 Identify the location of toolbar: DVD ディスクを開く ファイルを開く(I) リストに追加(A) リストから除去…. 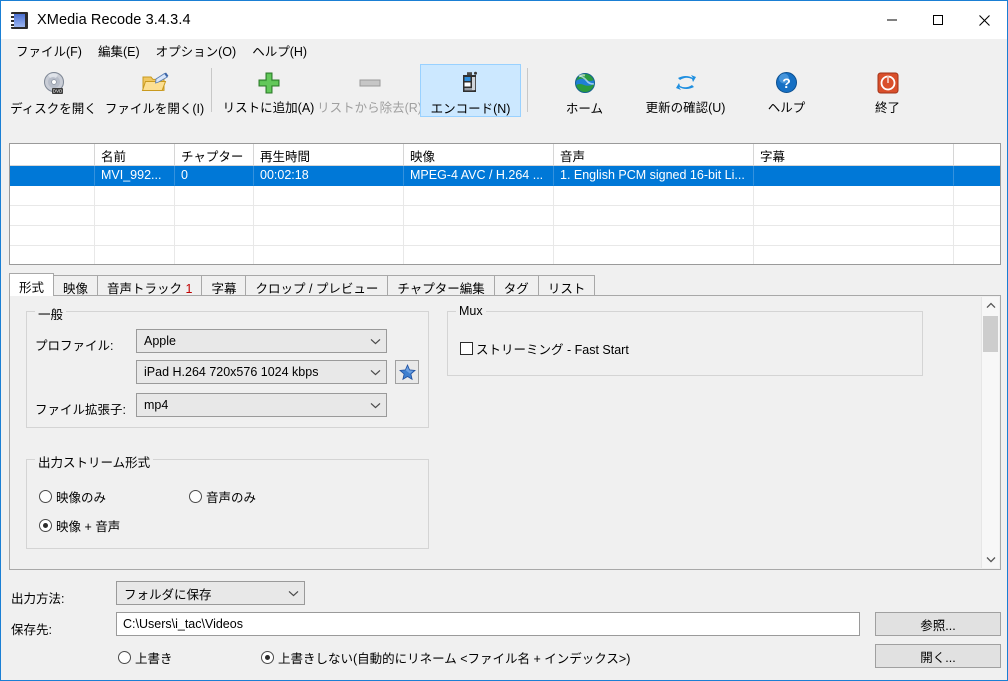
(504, 91).